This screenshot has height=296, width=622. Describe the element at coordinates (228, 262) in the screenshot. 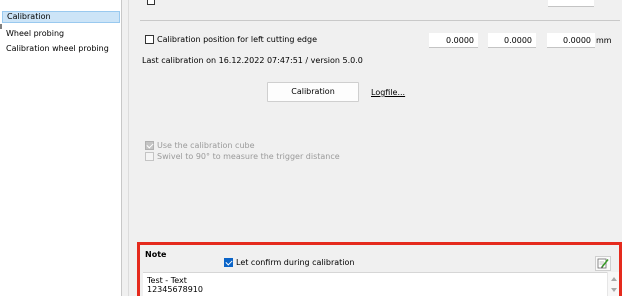

I see `confirm-checkbox` at that location.